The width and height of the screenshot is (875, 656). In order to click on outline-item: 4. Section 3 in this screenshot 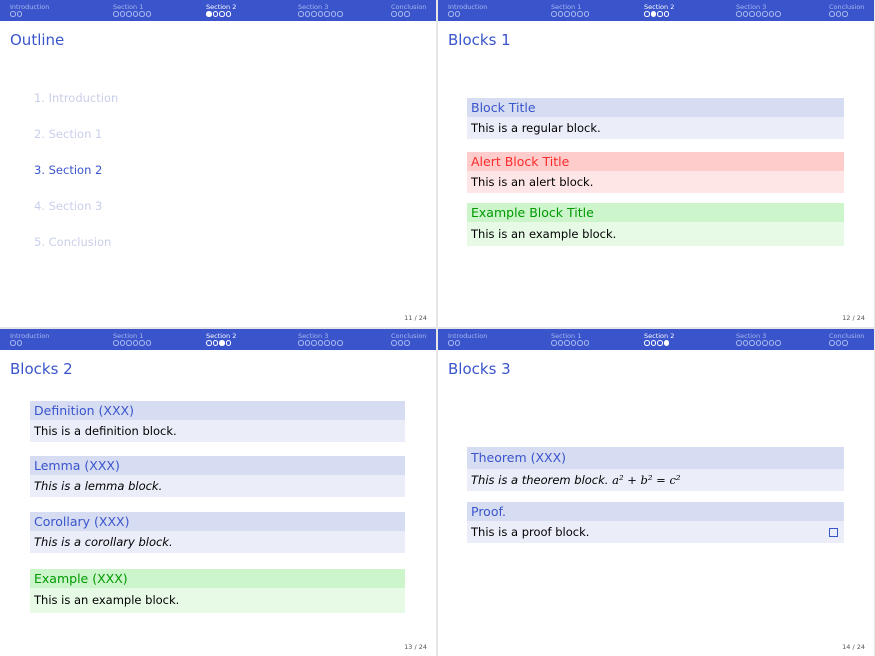, I will do `click(76, 217)`.